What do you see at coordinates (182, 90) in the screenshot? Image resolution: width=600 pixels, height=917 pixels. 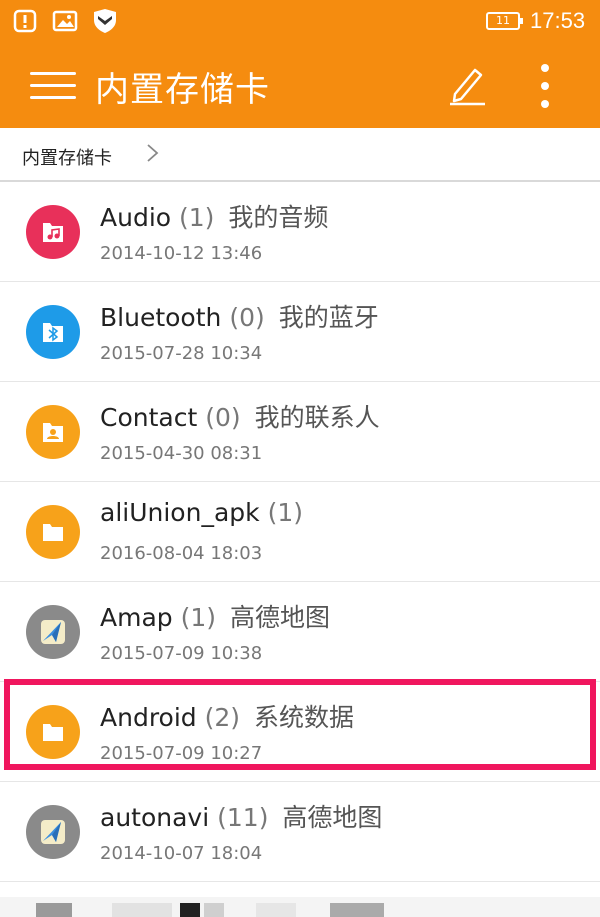 I see `page-title: 内置存储卡` at bounding box center [182, 90].